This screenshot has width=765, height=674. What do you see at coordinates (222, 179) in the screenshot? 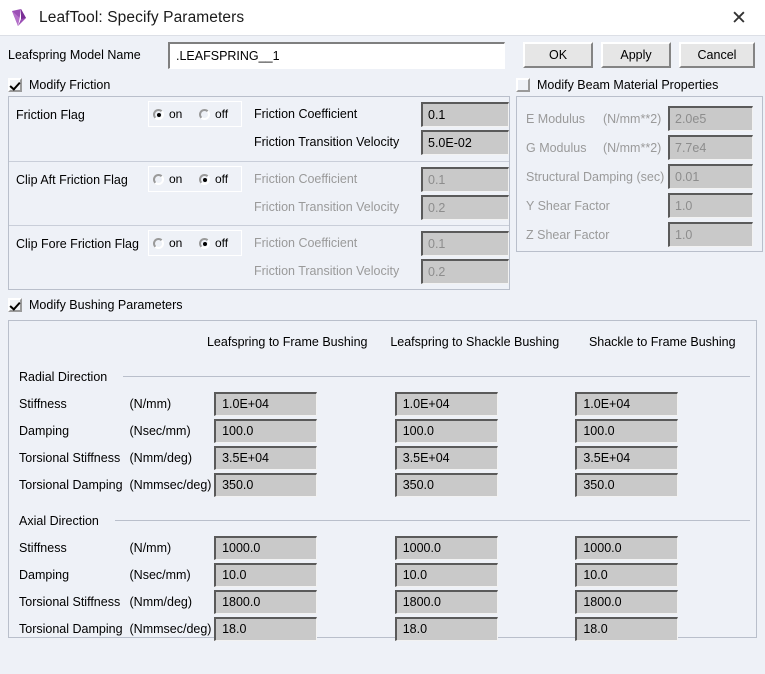
I see `radio-off-label: off` at bounding box center [222, 179].